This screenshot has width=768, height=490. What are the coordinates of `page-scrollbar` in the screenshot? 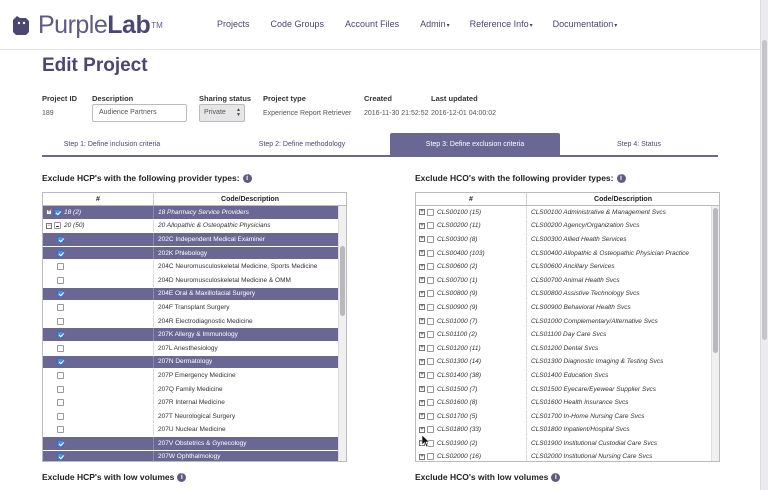 It's located at (764, 245).